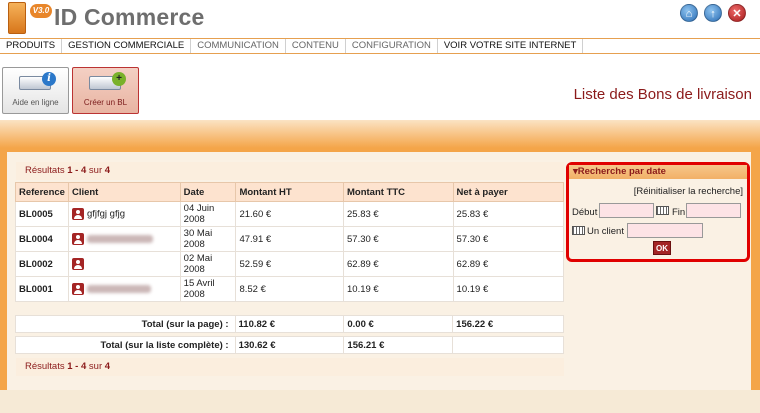  I want to click on info-icon: i, so click(49, 79).